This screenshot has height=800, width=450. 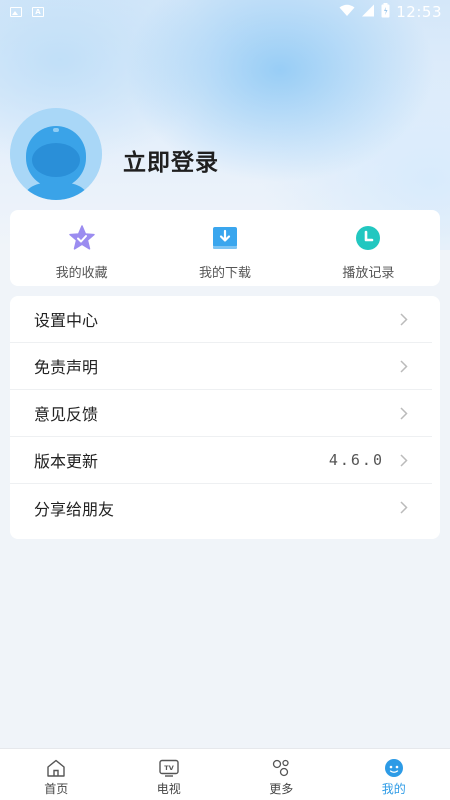 I want to click on avatar, so click(x=56, y=154).